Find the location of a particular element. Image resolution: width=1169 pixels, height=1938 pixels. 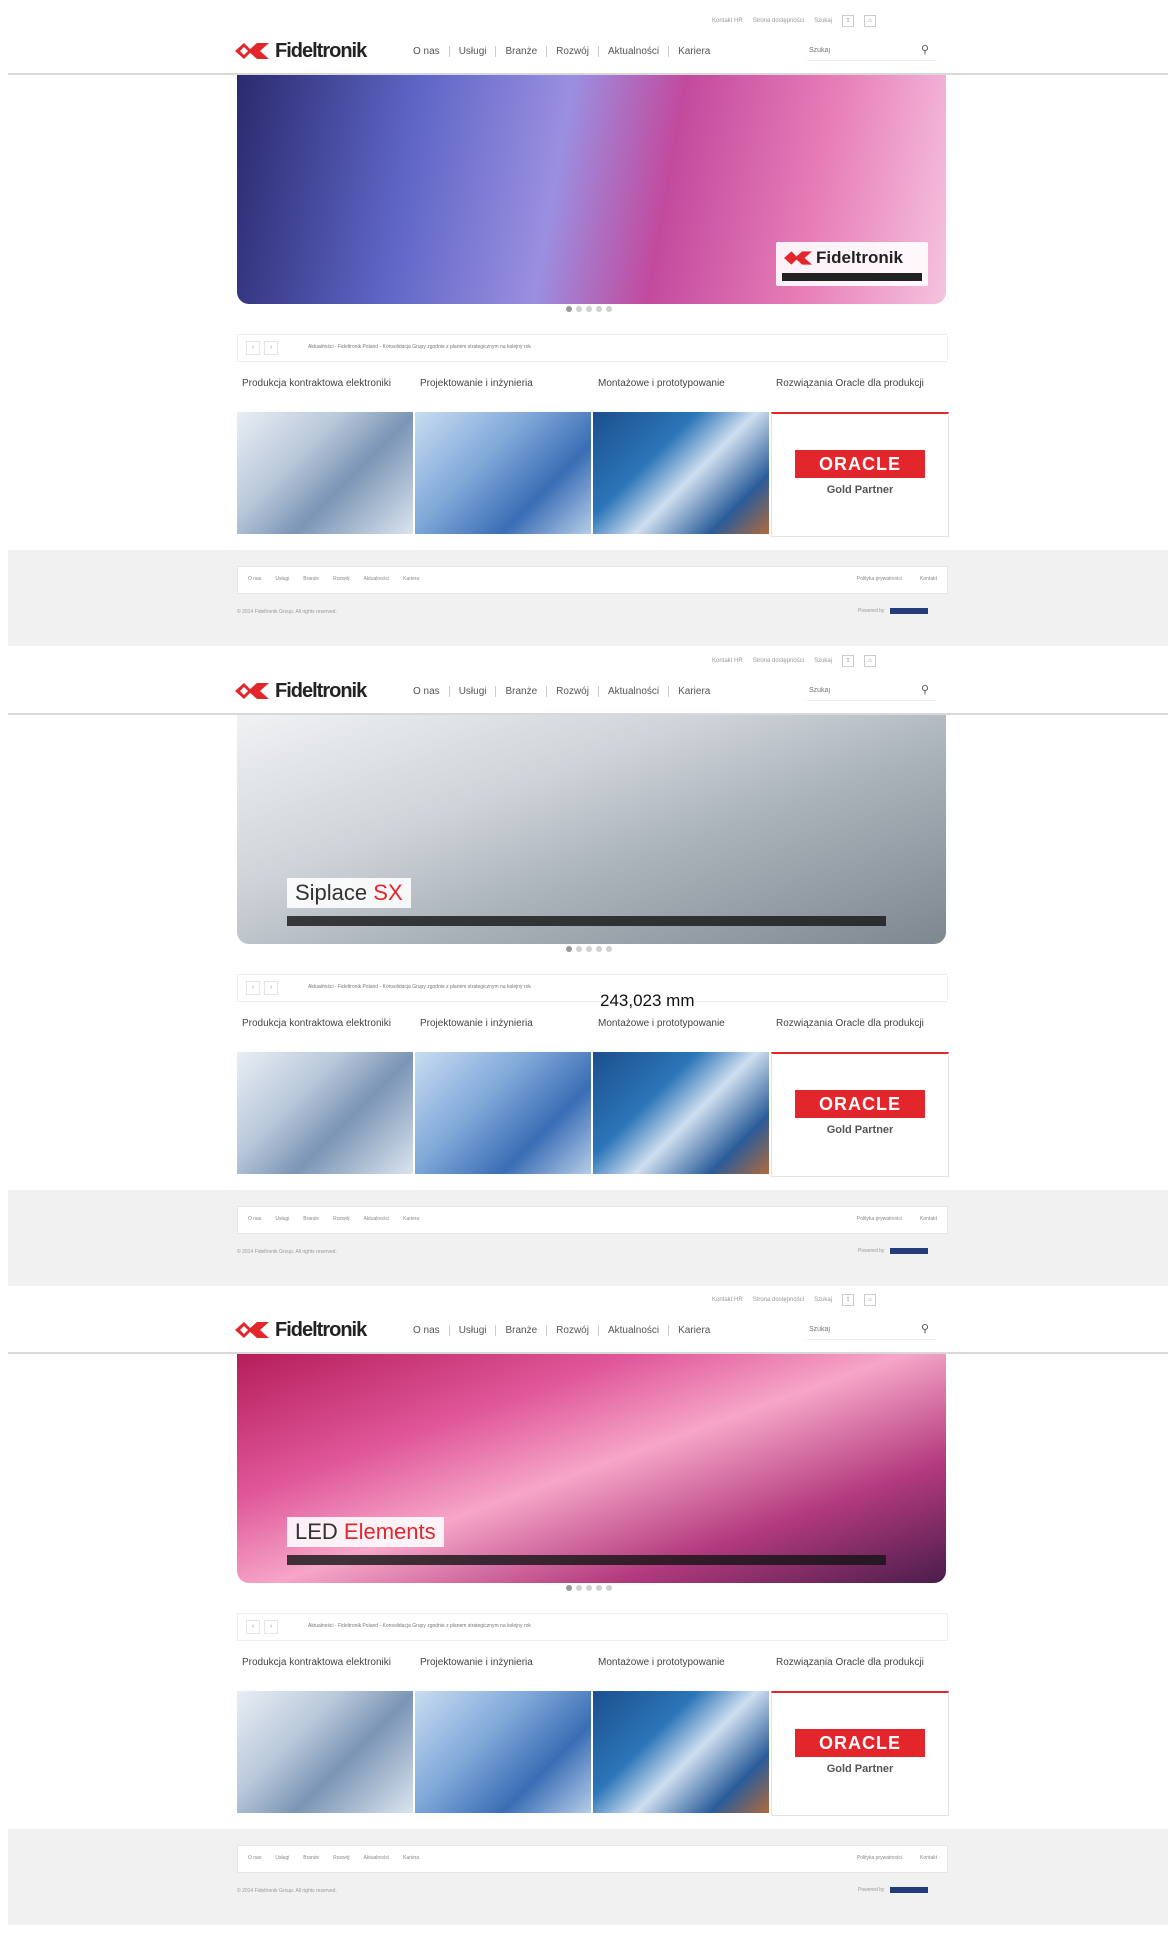

hero-slider: Fideltronik Siplace SX is located at coordinates (591, 829).